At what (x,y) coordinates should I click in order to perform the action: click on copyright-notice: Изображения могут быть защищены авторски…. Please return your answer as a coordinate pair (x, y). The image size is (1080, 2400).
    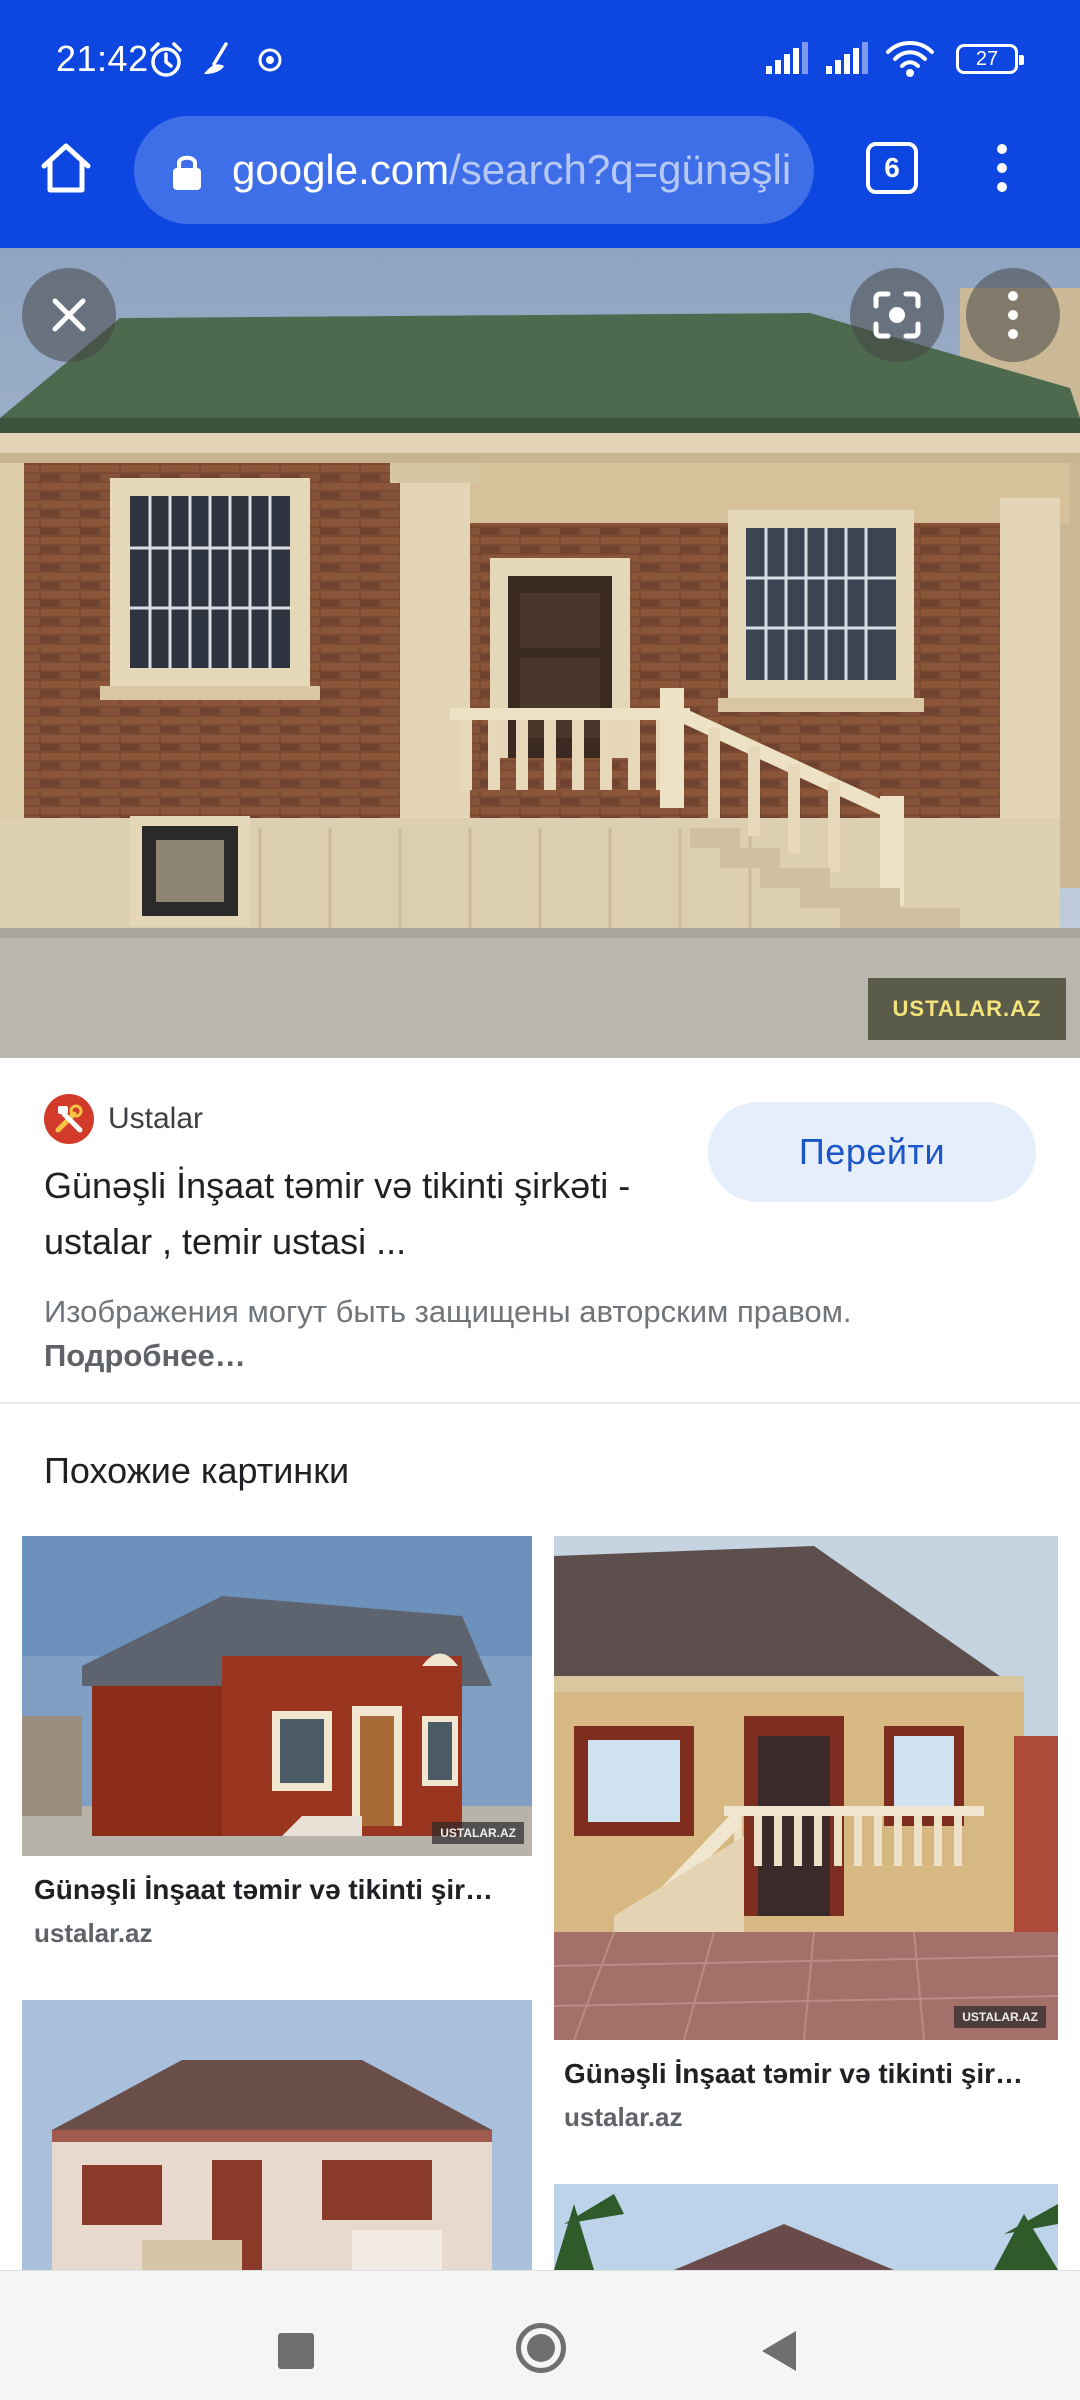
    Looking at the image, I should click on (524, 1334).